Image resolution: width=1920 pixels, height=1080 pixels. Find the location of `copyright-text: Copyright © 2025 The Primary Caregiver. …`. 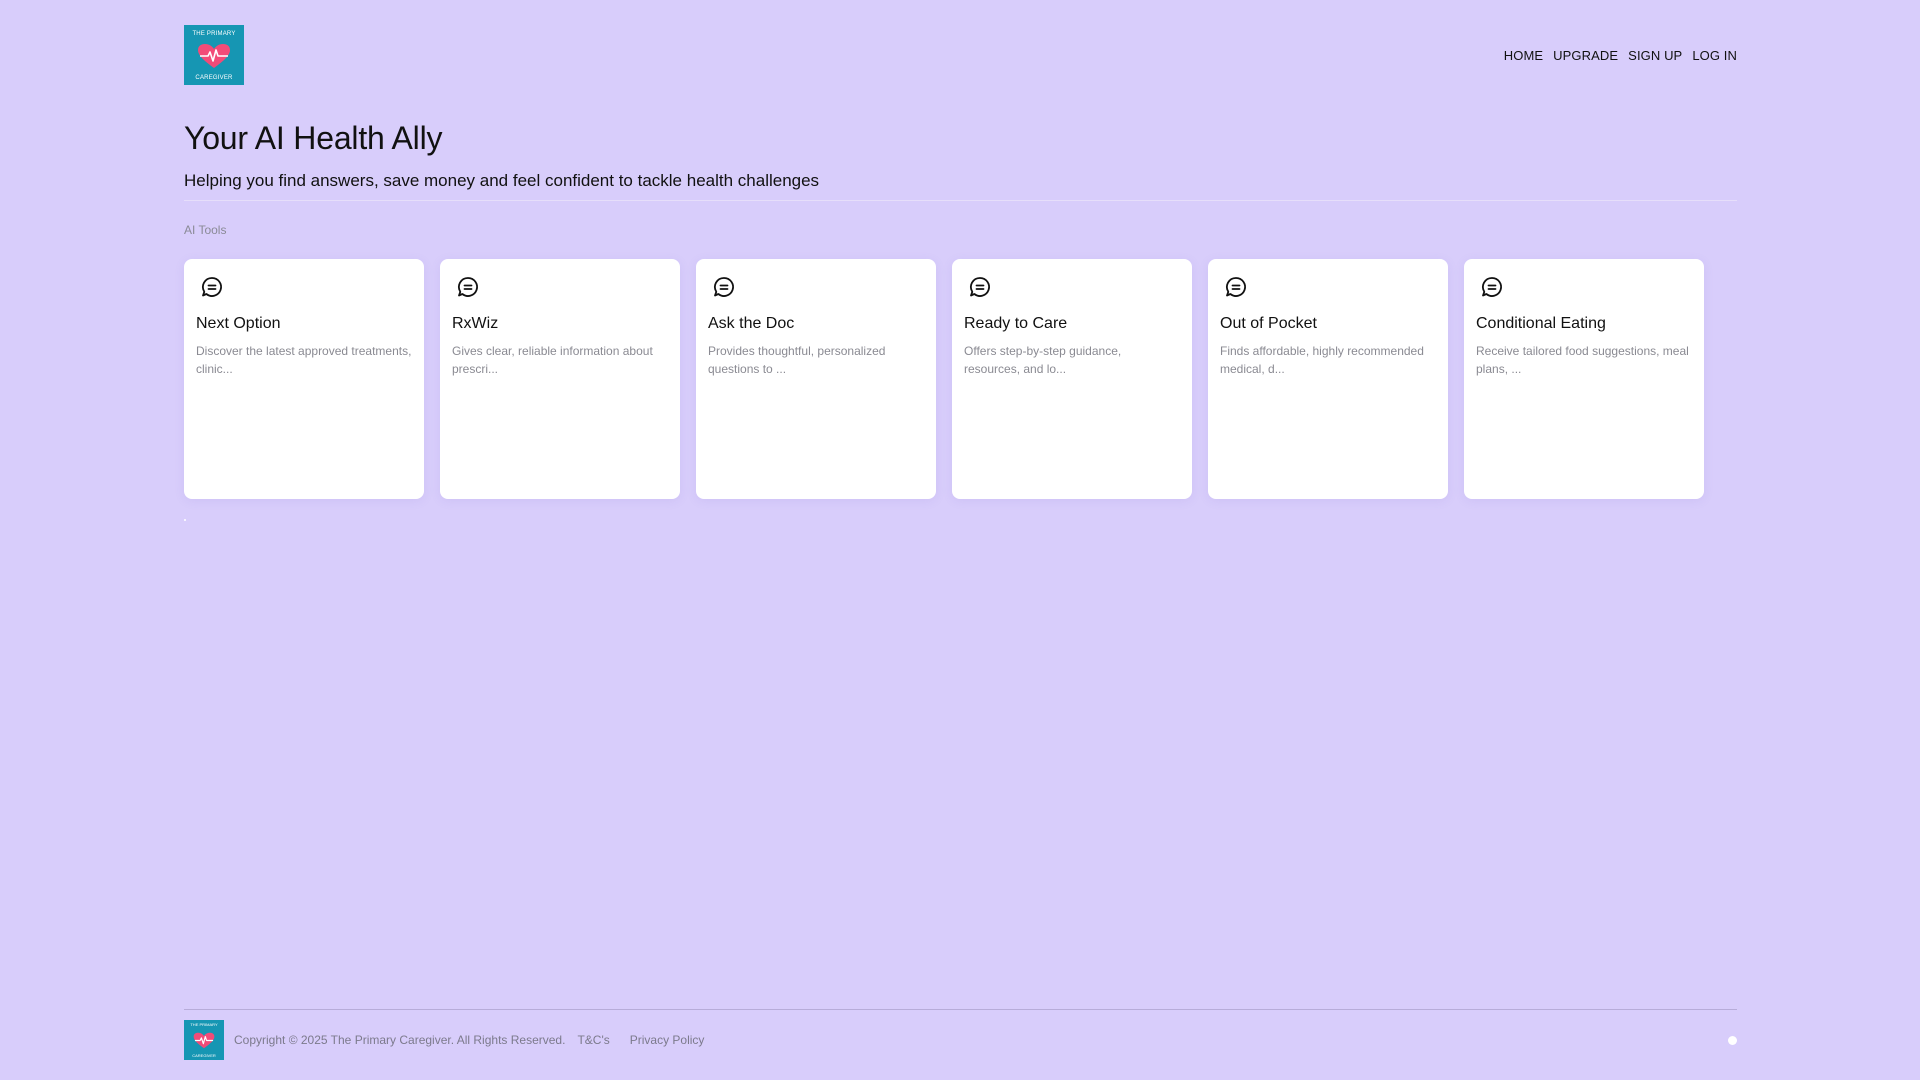

copyright-text: Copyright © 2025 The Primary Caregiver. … is located at coordinates (400, 1040).